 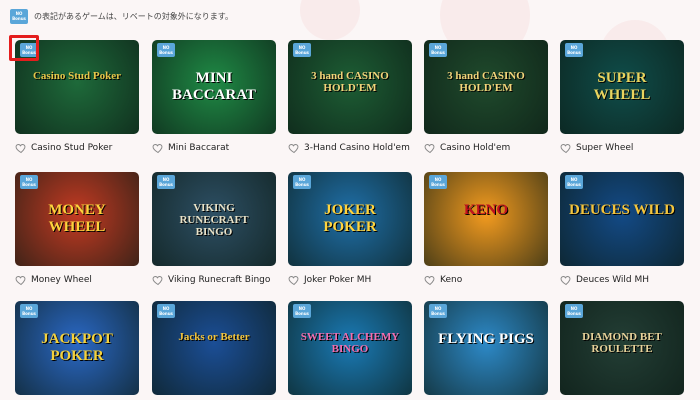 What do you see at coordinates (214, 337) in the screenshot?
I see `game-logo-text: Jacks or Better` at bounding box center [214, 337].